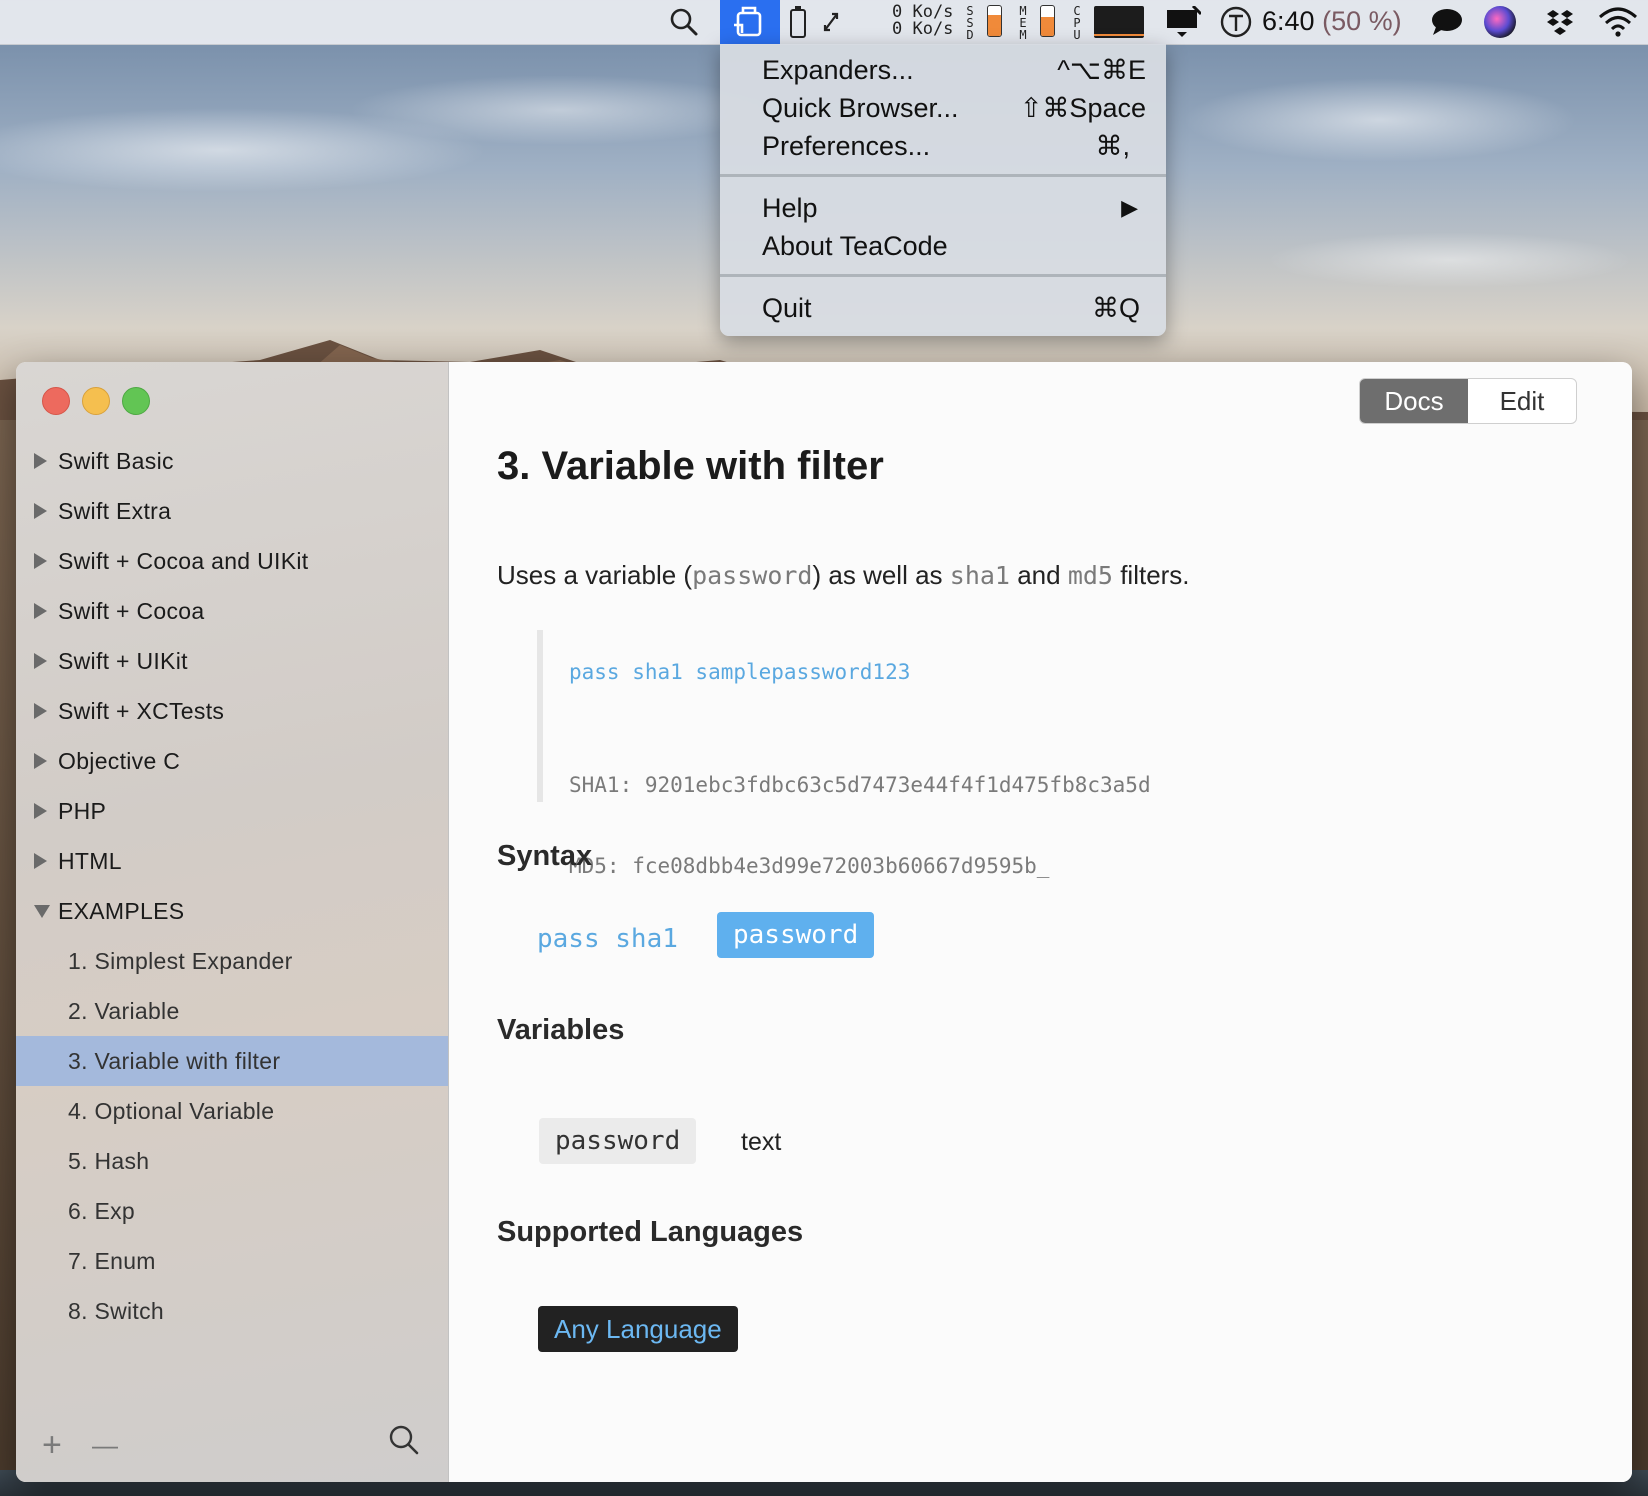 The height and width of the screenshot is (1496, 1648). I want to click on sidebar-group-swift-xctests: Swift + XCTests, so click(232, 711).